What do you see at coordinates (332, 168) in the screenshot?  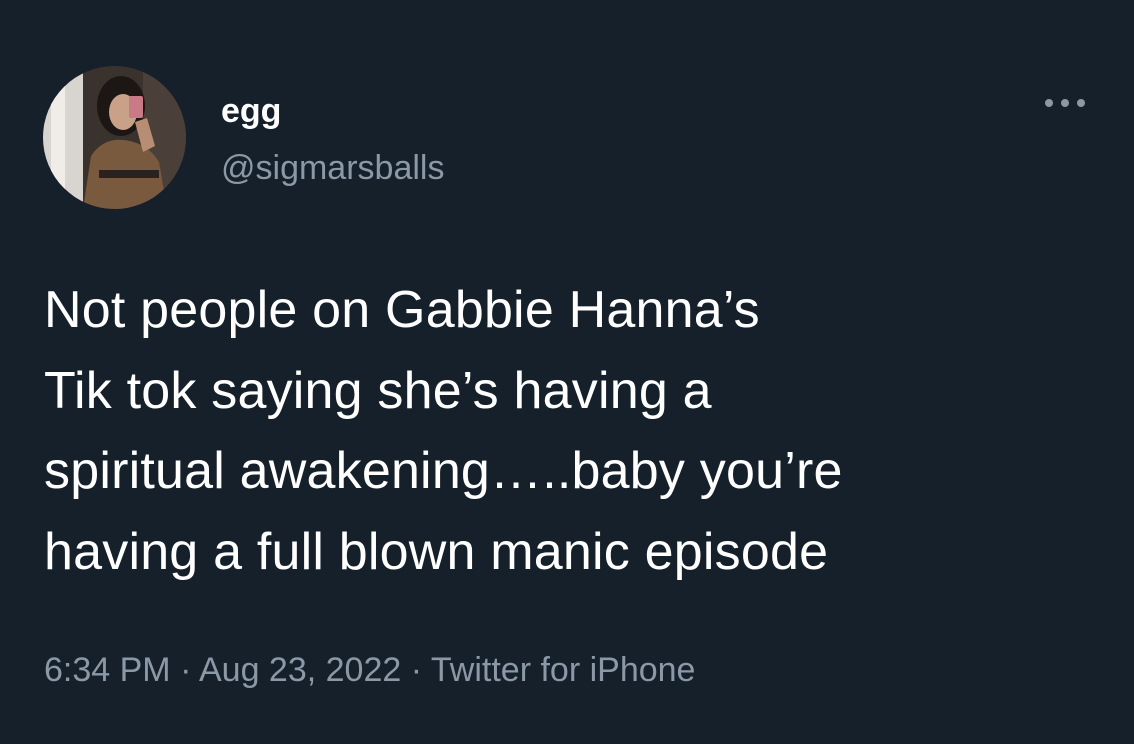 I see `author-handle: @sigmarsballs` at bounding box center [332, 168].